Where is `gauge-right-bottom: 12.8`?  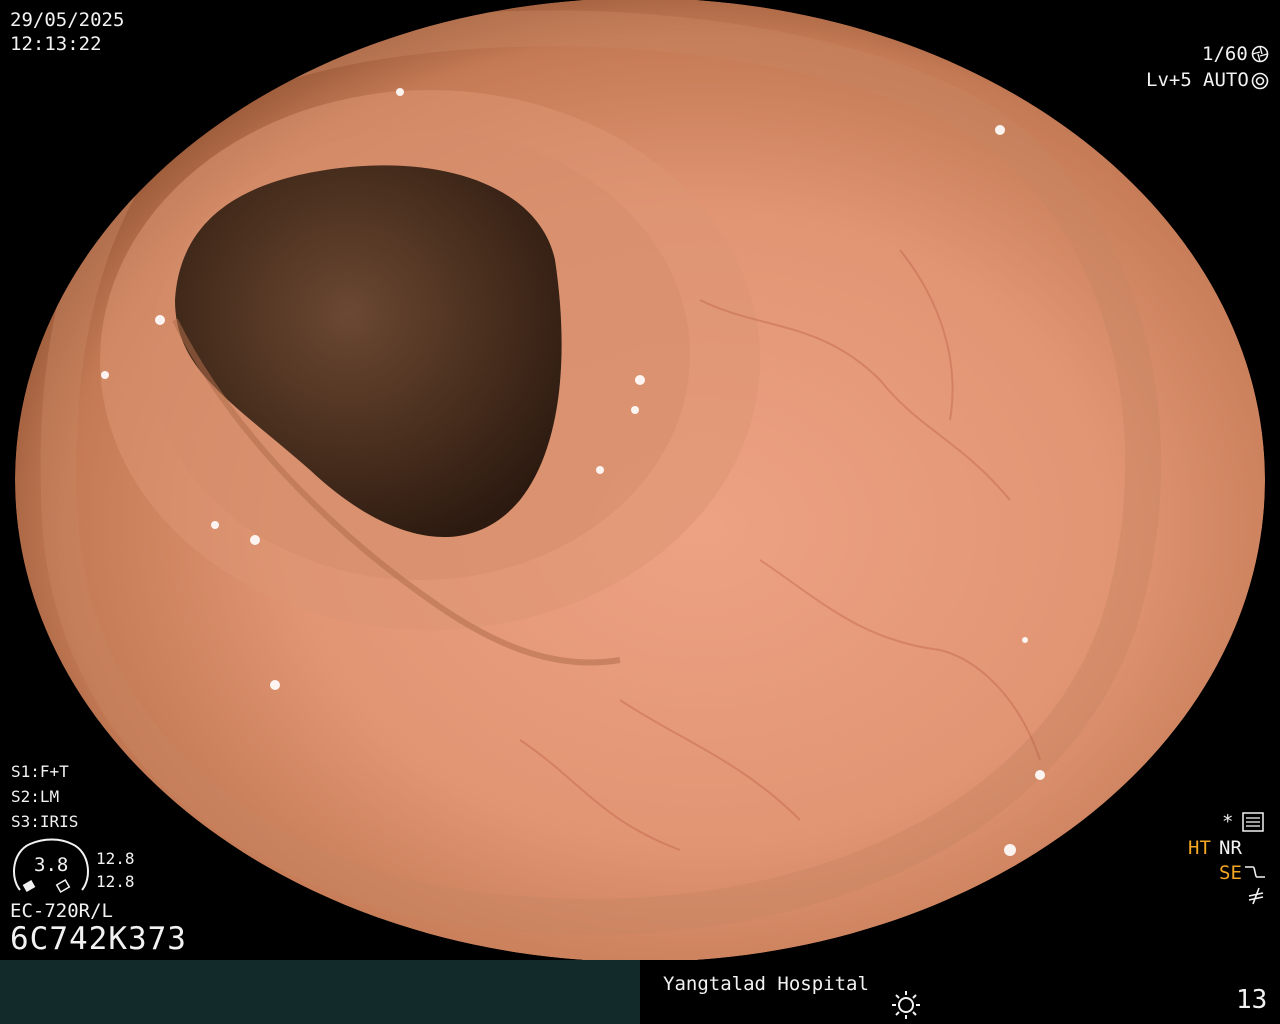
gauge-right-bottom: 12.8 is located at coordinates (115, 881).